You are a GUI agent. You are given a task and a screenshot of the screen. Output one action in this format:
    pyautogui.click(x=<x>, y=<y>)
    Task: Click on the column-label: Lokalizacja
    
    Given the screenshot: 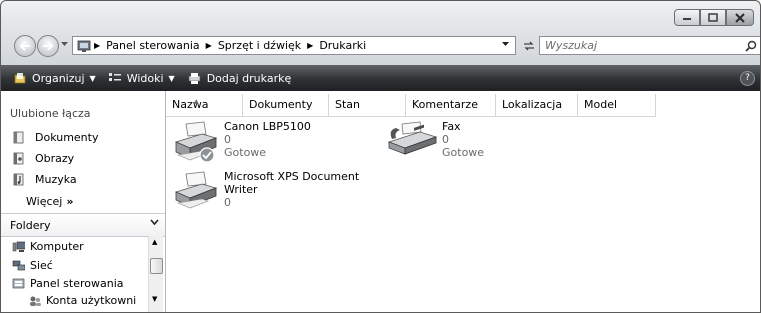 What is the action you would take?
    pyautogui.click(x=532, y=104)
    